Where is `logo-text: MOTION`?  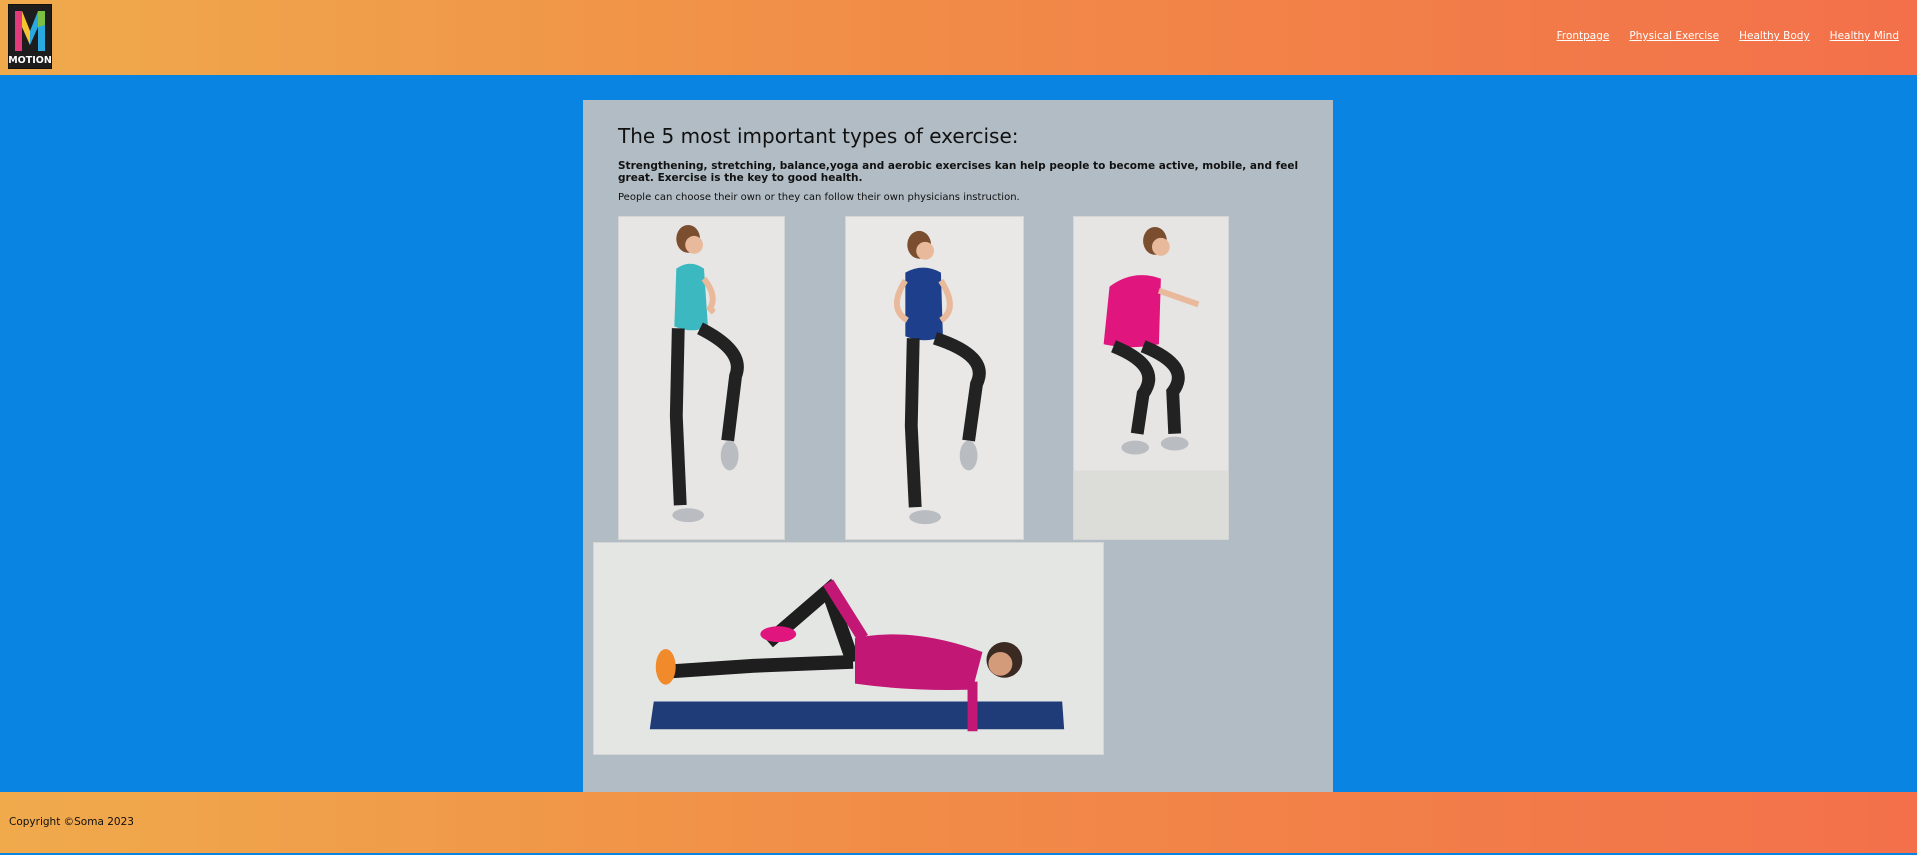 logo-text: MOTION is located at coordinates (30, 60).